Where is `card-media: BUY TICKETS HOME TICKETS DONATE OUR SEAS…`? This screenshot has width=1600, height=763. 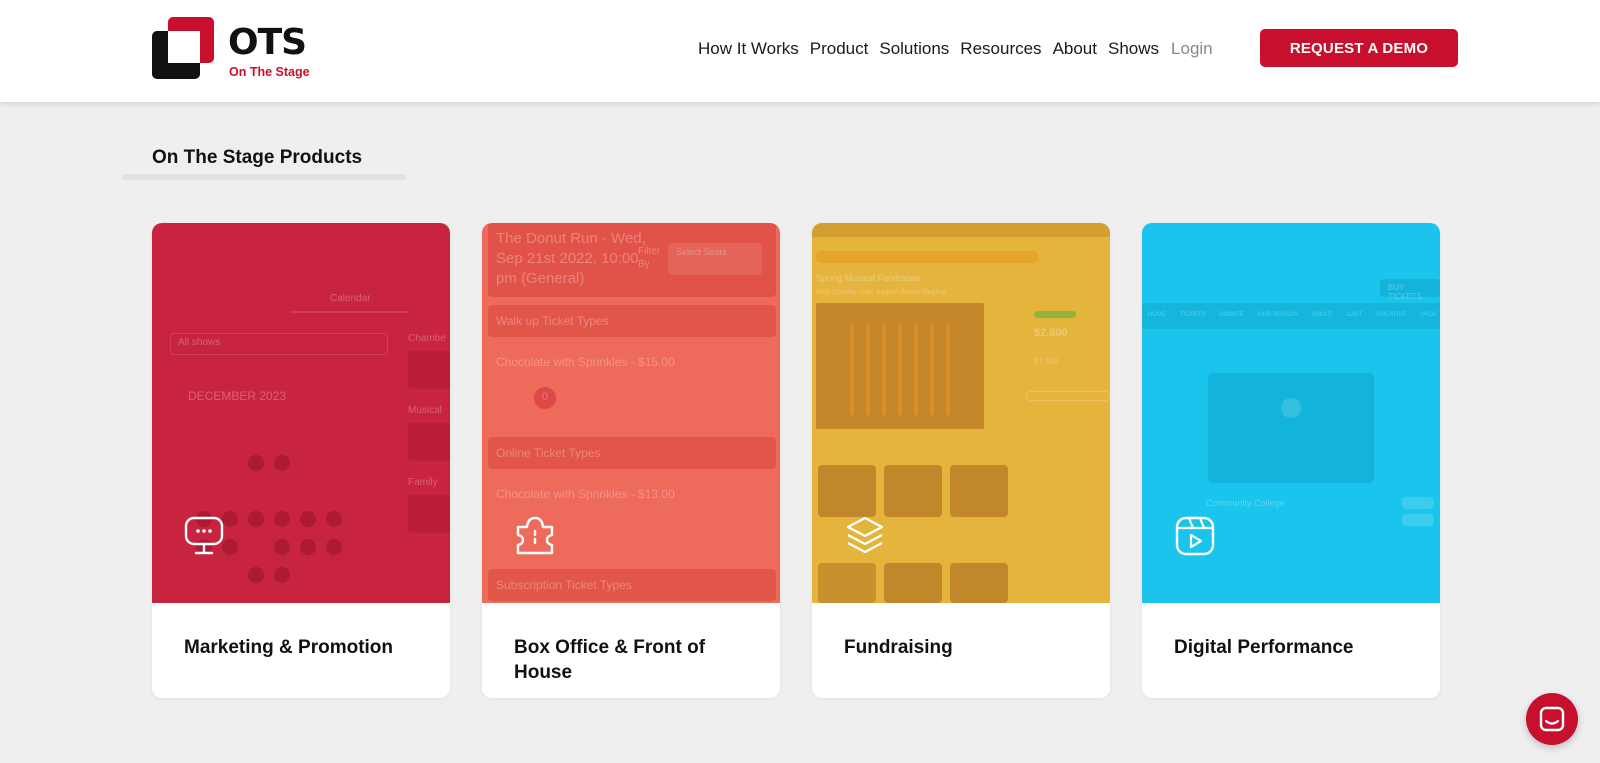 card-media: BUY TICKETS HOME TICKETS DONATE OUR SEAS… is located at coordinates (1291, 413).